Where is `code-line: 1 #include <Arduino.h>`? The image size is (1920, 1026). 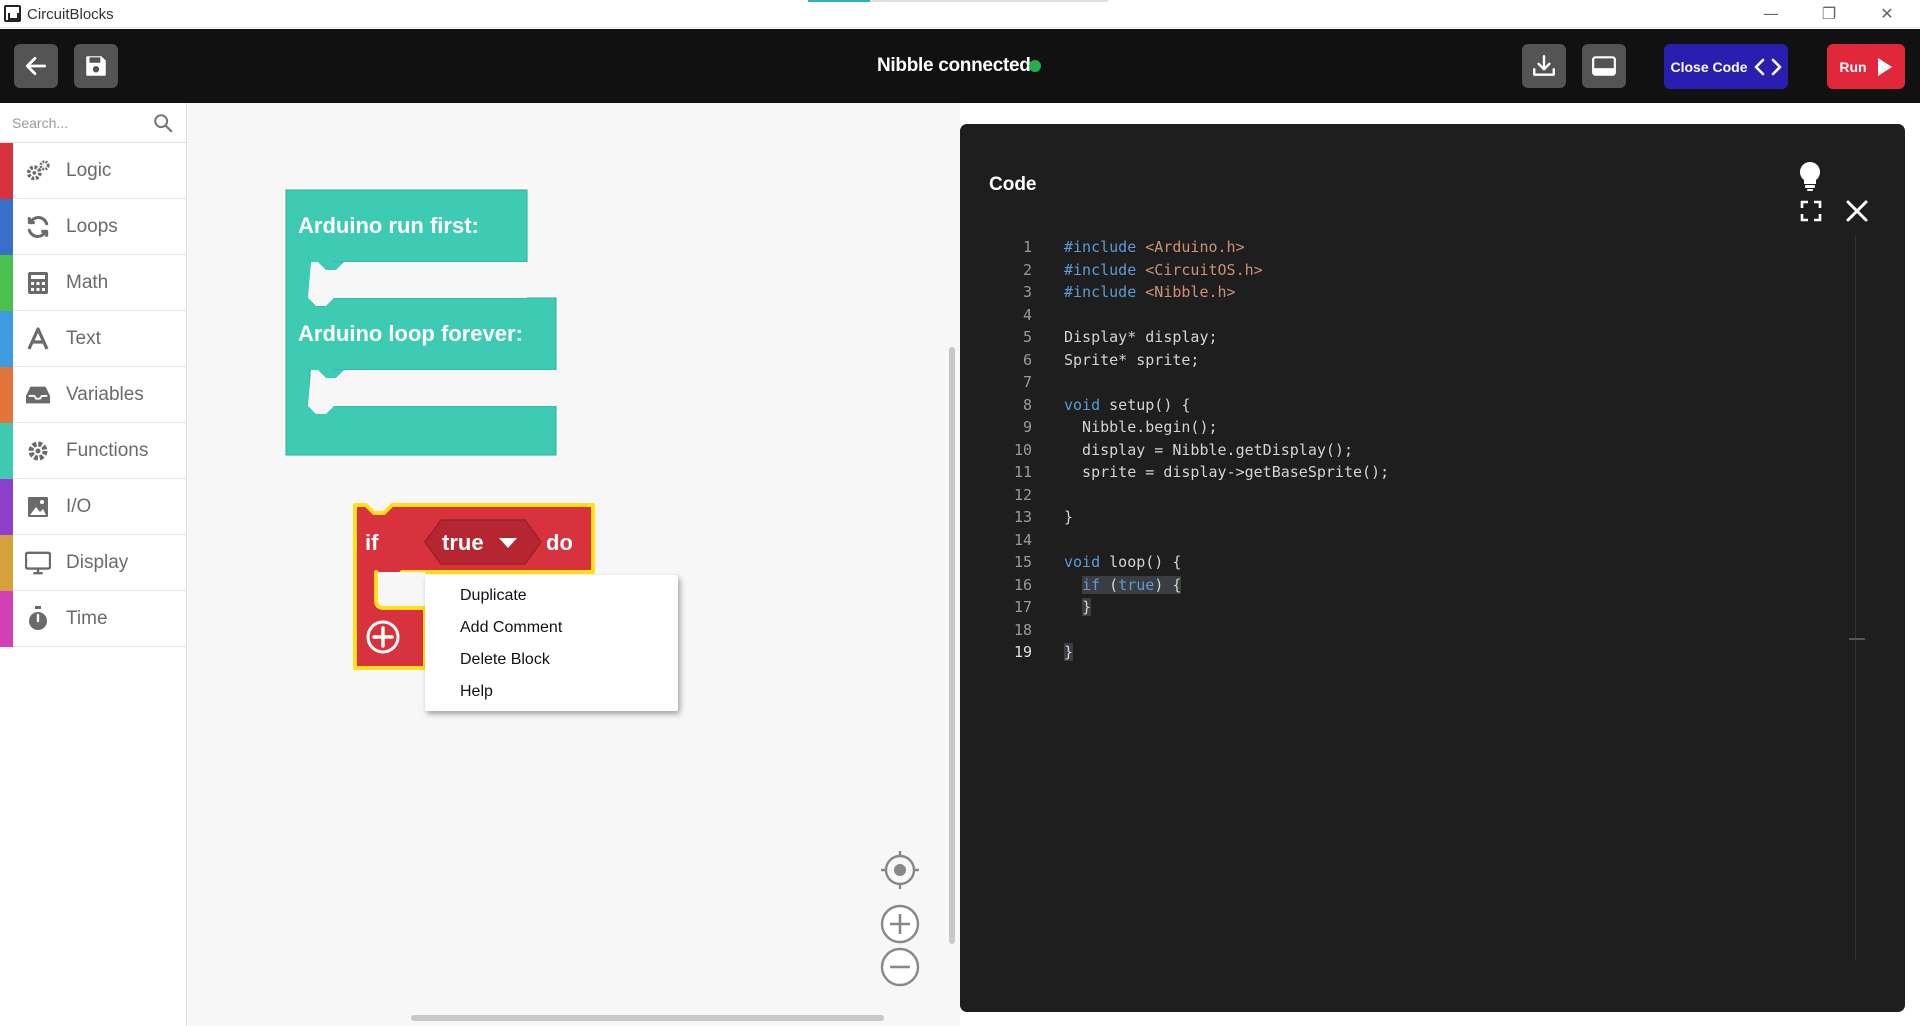
code-line: 1 #include <Arduino.h> is located at coordinates (1133, 247).